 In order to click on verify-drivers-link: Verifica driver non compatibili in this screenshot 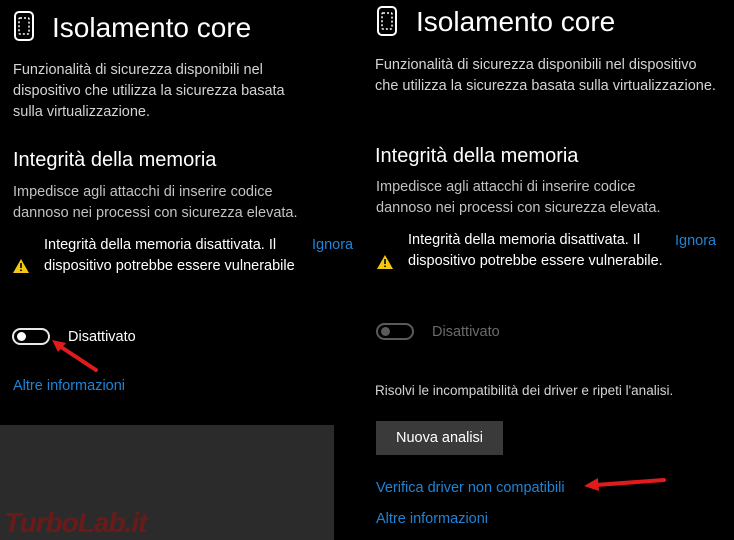, I will do `click(470, 488)`.